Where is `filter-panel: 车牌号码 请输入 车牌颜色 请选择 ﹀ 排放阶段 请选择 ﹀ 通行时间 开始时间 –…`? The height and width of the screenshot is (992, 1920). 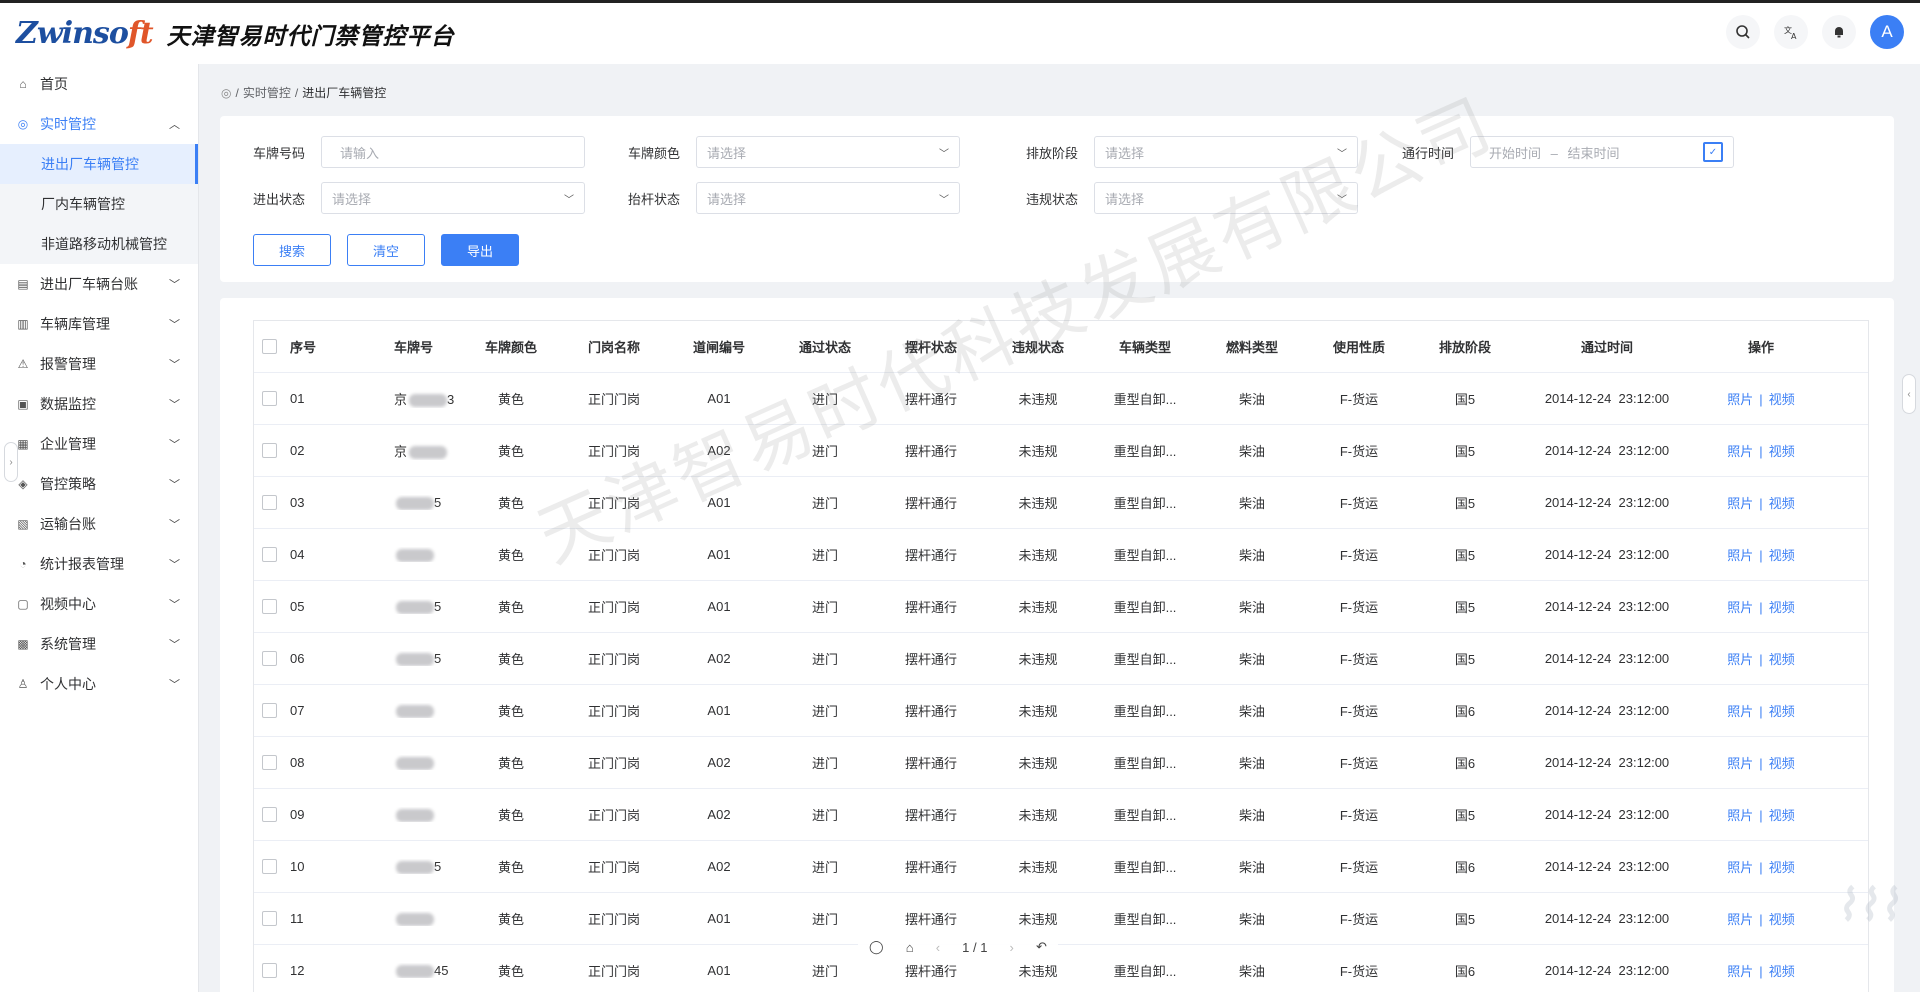
filter-panel: 车牌号码 请输入 车牌颜色 请选择 ﹀ 排放阶段 请选择 ﹀ 通行时间 开始时间 –… is located at coordinates (1057, 199).